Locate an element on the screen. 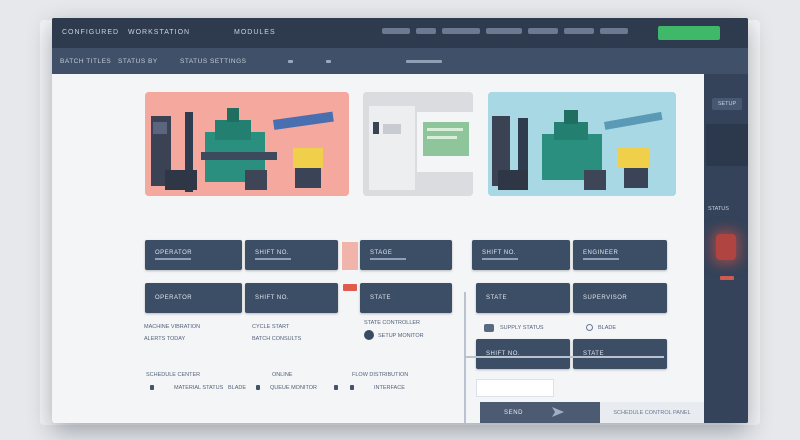 The width and height of the screenshot is (800, 440). app-section: MODULES is located at coordinates (255, 32).